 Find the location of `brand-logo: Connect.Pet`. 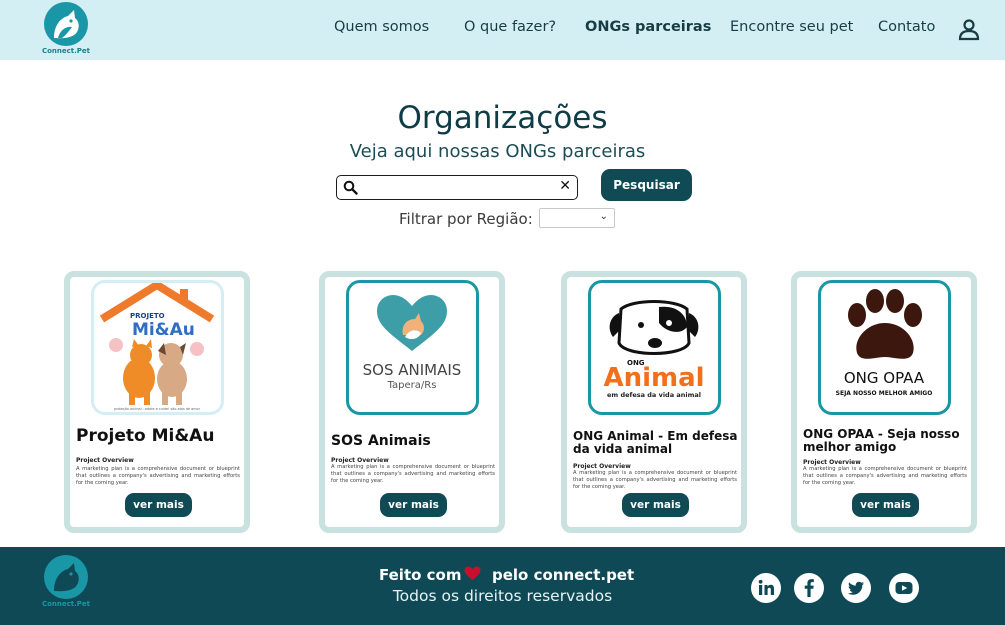

brand-logo: Connect.Pet is located at coordinates (66, 28).